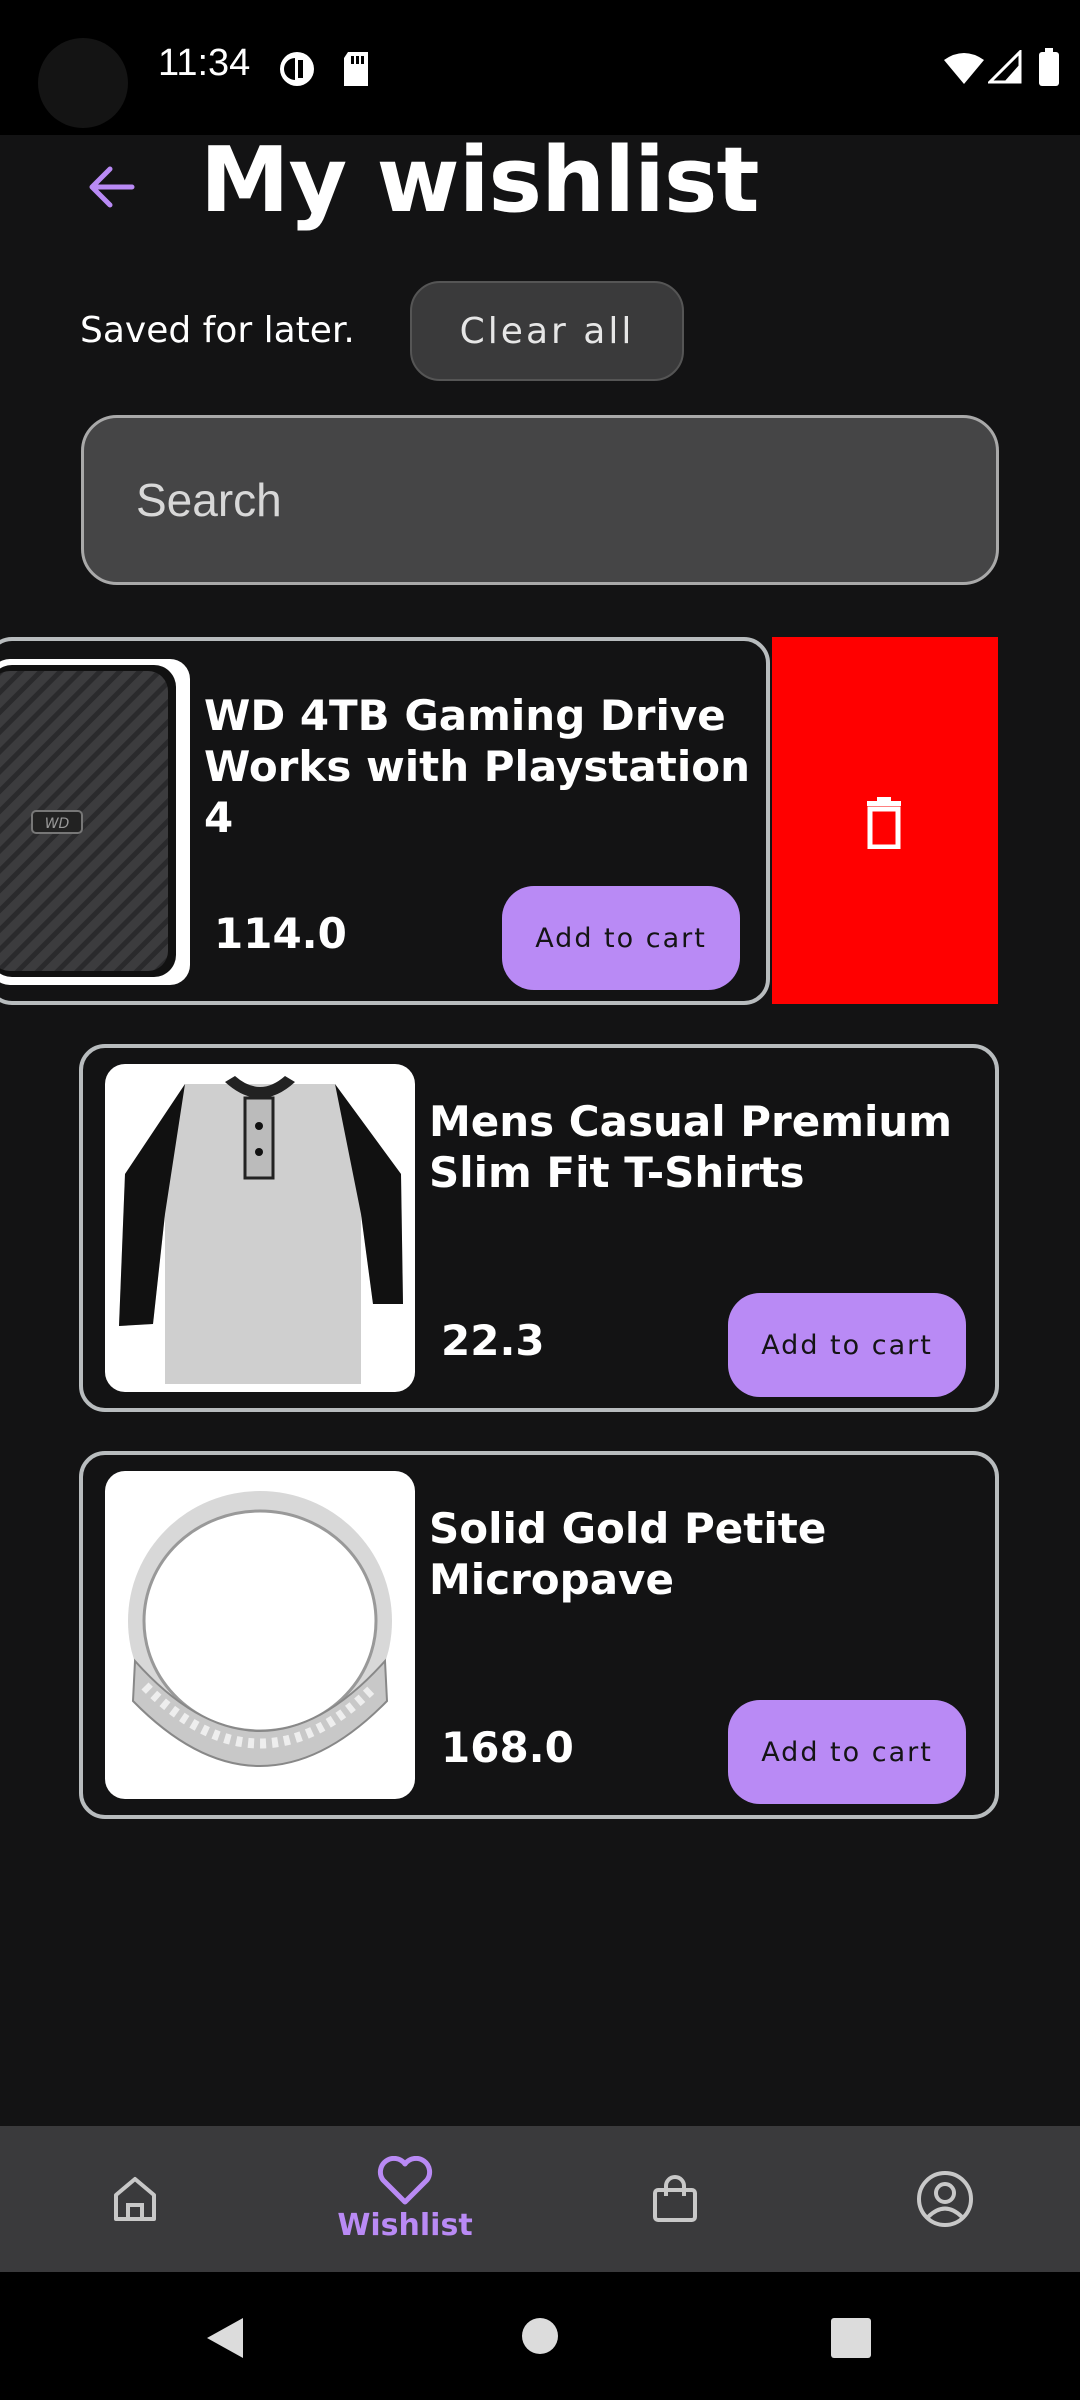 This screenshot has width=1080, height=2400. Describe the element at coordinates (260, 1635) in the screenshot. I see `product-image-ring` at that location.